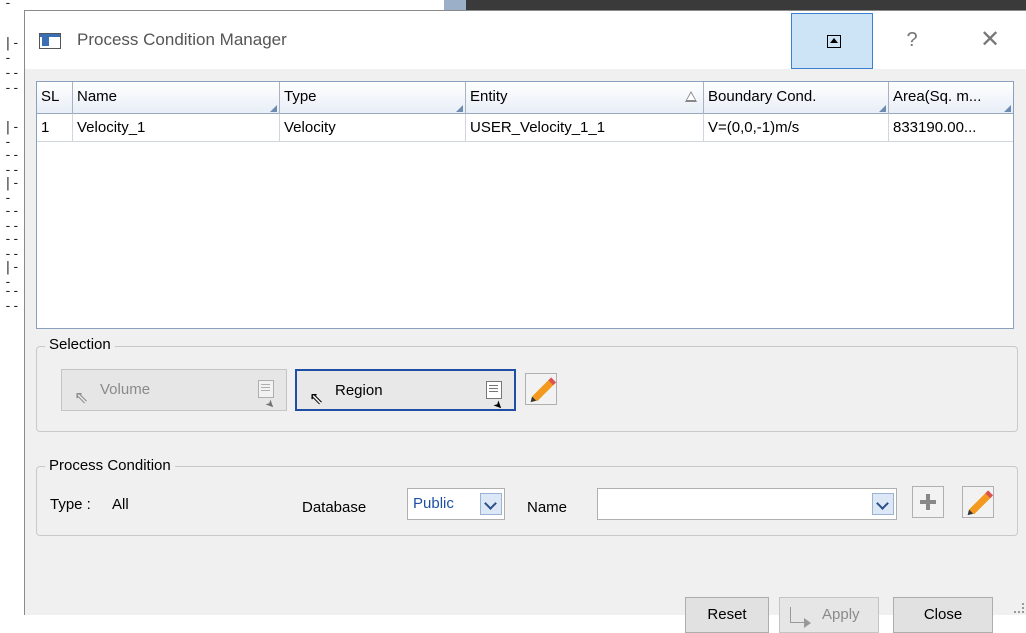 Image resolution: width=1026 pixels, height=633 pixels. What do you see at coordinates (120, 504) in the screenshot?
I see `type-value: All` at bounding box center [120, 504].